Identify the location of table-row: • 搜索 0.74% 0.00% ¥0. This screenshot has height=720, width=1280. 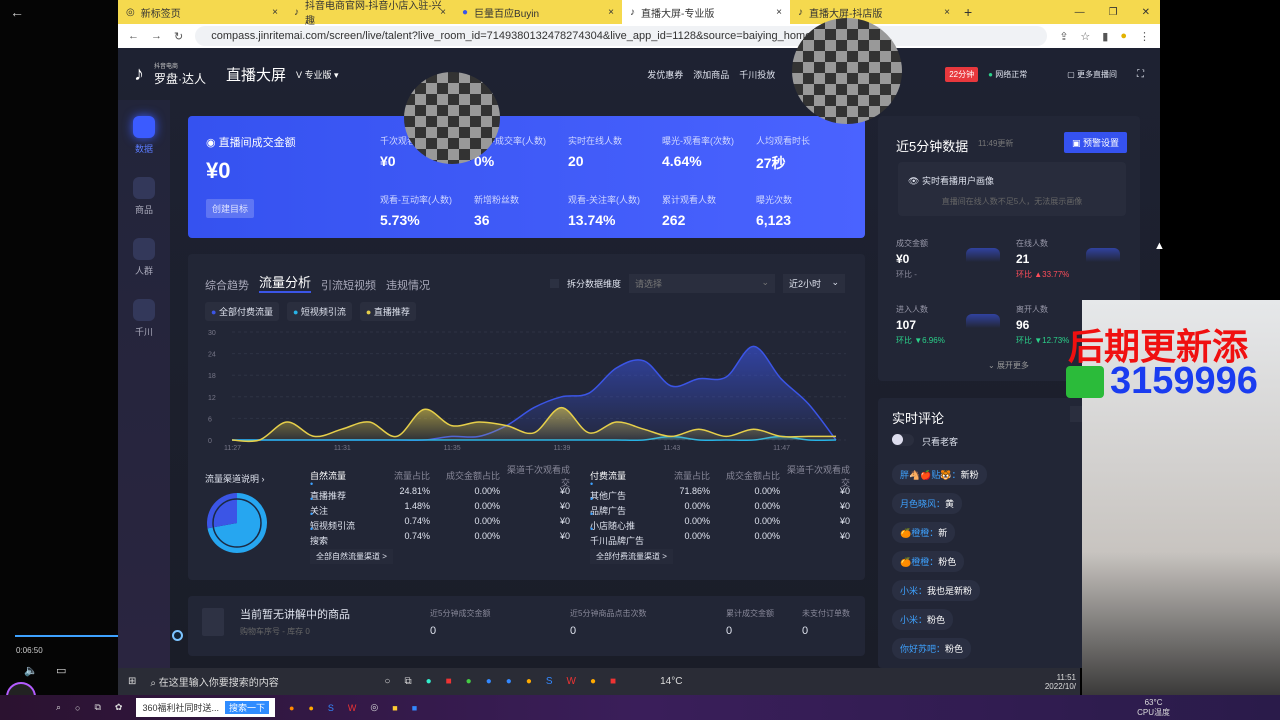
(440, 535).